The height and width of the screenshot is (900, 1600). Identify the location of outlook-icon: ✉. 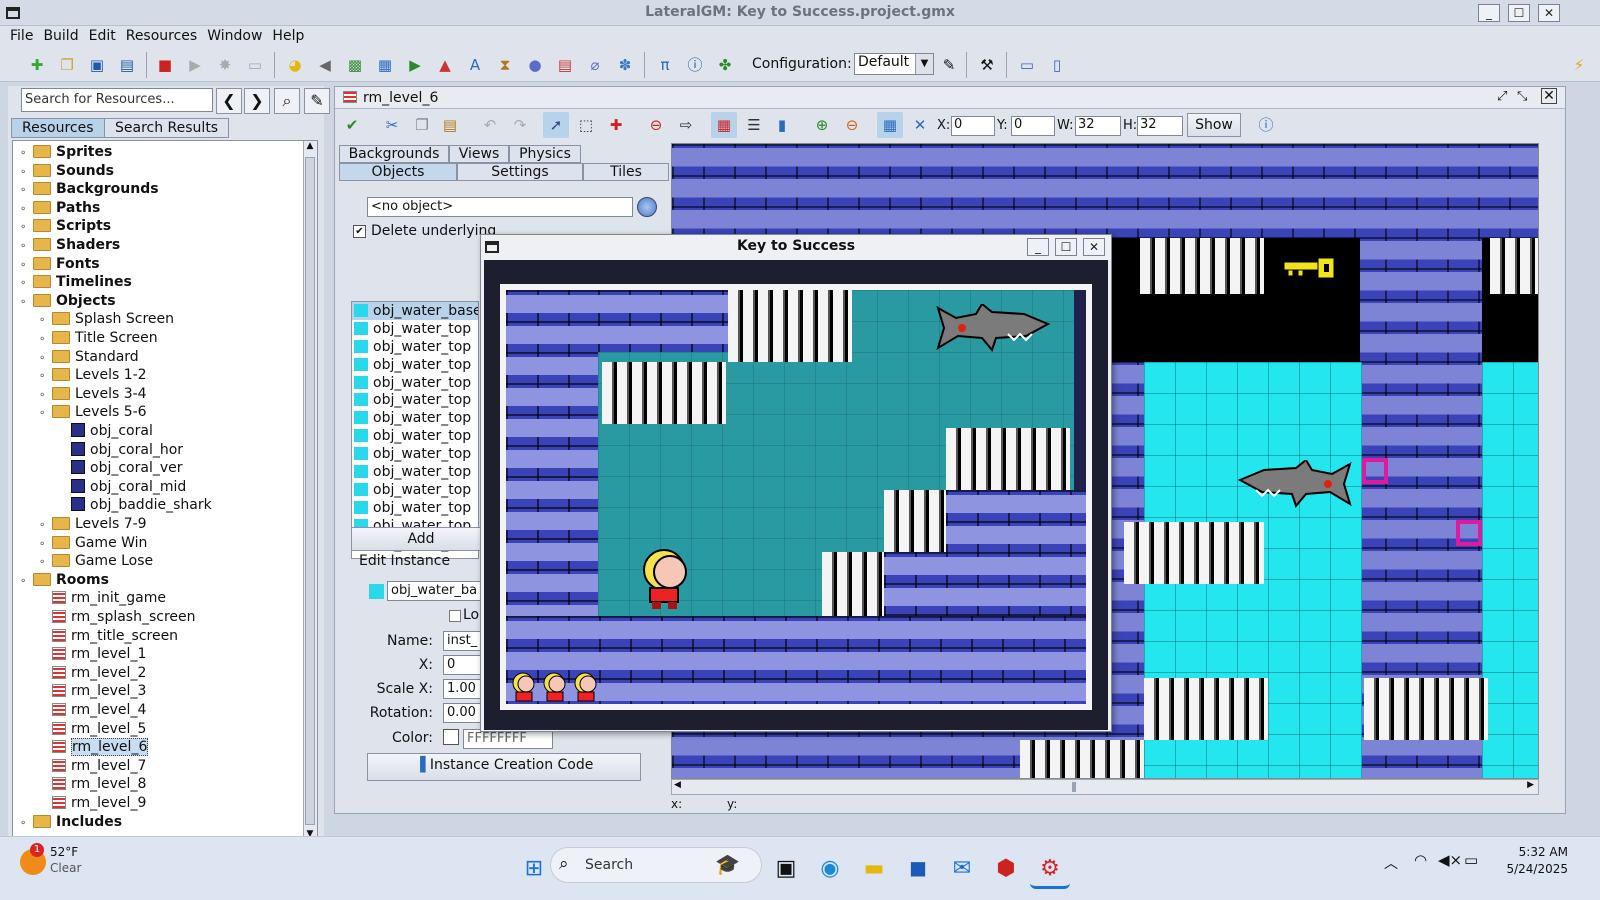
(962, 869).